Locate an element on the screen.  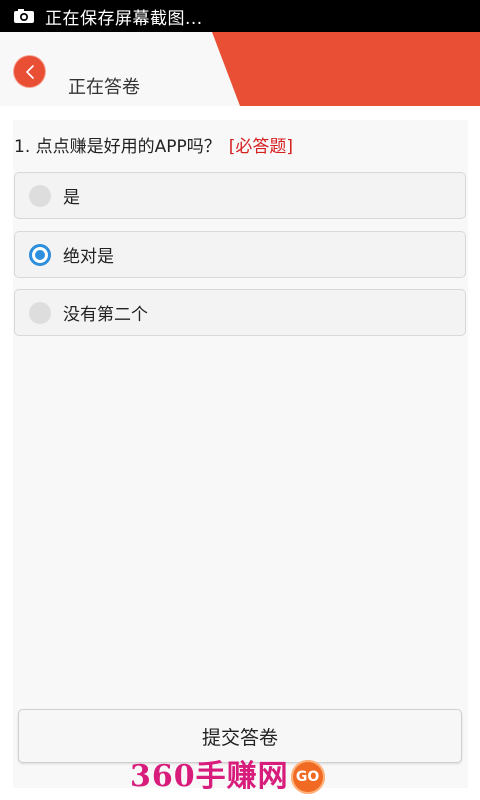
question-title: 1. 点点赚是好用的APP吗？ is located at coordinates (117, 147).